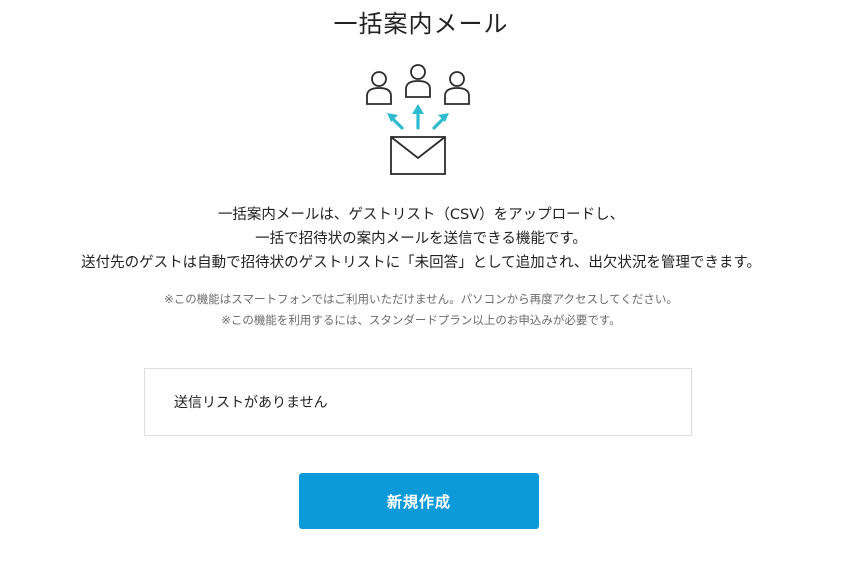  Describe the element at coordinates (421, 24) in the screenshot. I see `page-title: 一括案内メール` at that location.